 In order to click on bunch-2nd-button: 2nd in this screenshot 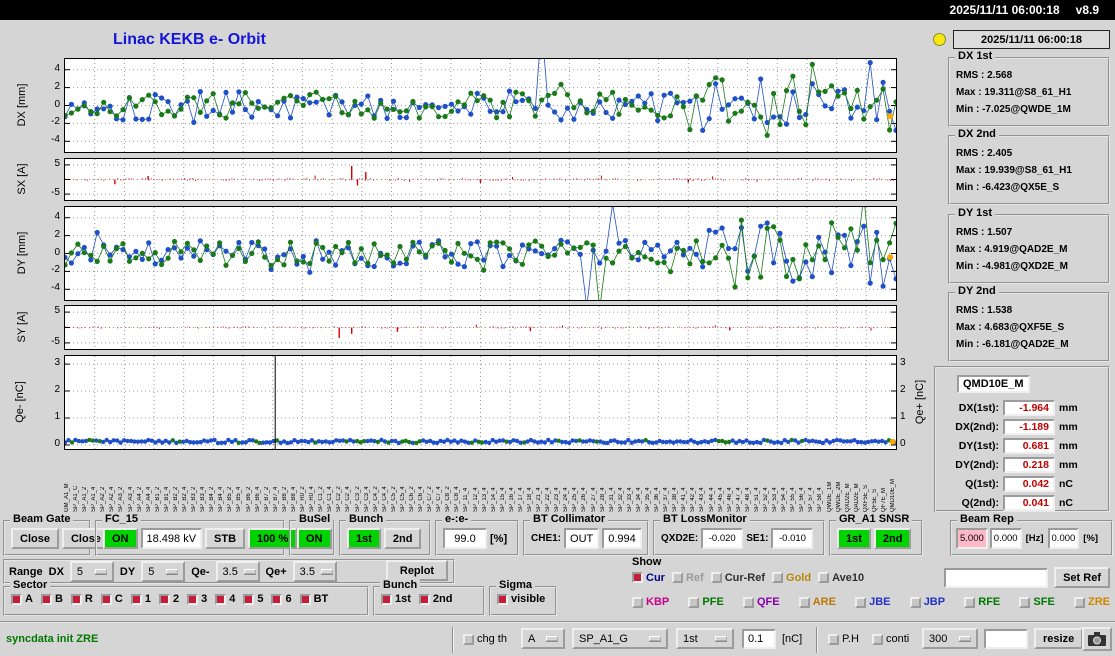, I will do `click(402, 538)`.